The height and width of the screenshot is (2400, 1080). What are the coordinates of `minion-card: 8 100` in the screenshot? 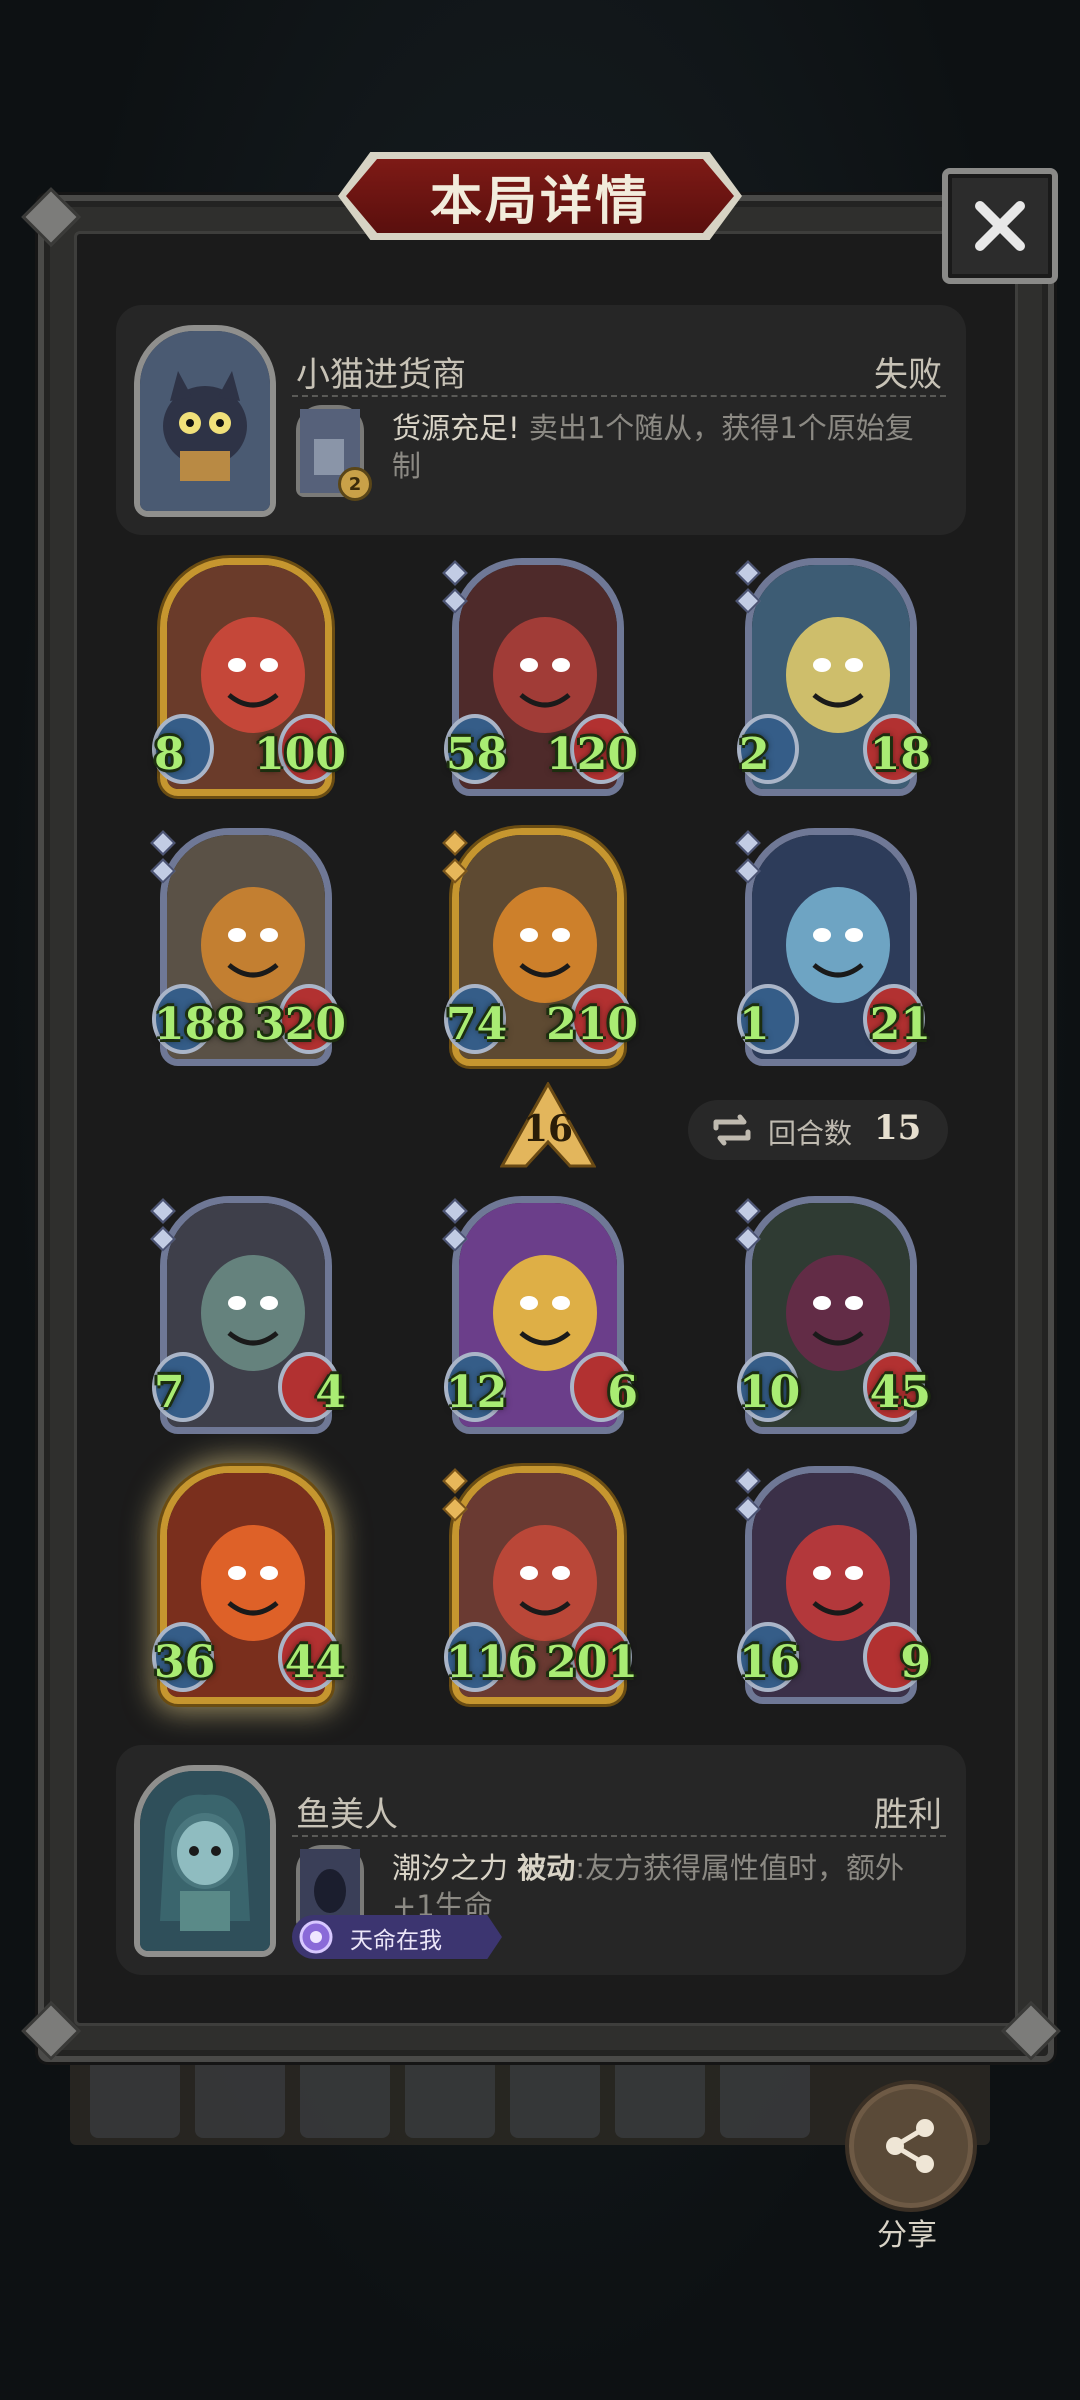 It's located at (249, 677).